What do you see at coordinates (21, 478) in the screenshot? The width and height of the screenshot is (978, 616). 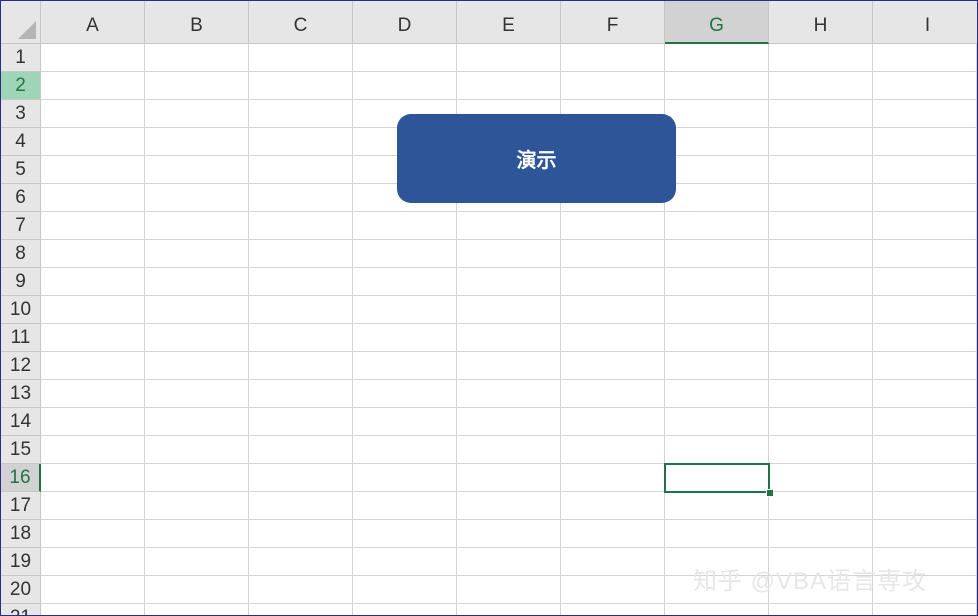 I see `row-header-16: 16` at bounding box center [21, 478].